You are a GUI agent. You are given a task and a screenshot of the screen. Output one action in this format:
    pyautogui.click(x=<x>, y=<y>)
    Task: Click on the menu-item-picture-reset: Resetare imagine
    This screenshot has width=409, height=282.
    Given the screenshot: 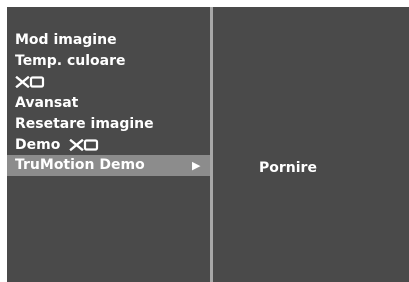 What is the action you would take?
    pyautogui.click(x=108, y=124)
    